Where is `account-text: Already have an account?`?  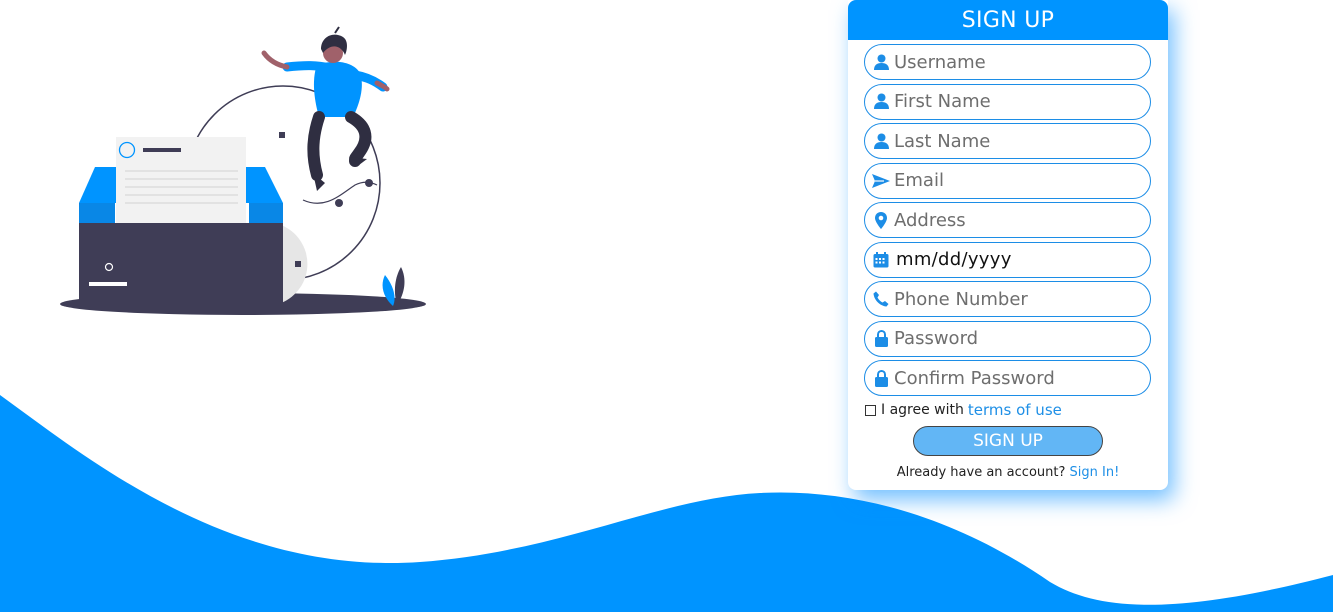 account-text: Already have an account? is located at coordinates (981, 472).